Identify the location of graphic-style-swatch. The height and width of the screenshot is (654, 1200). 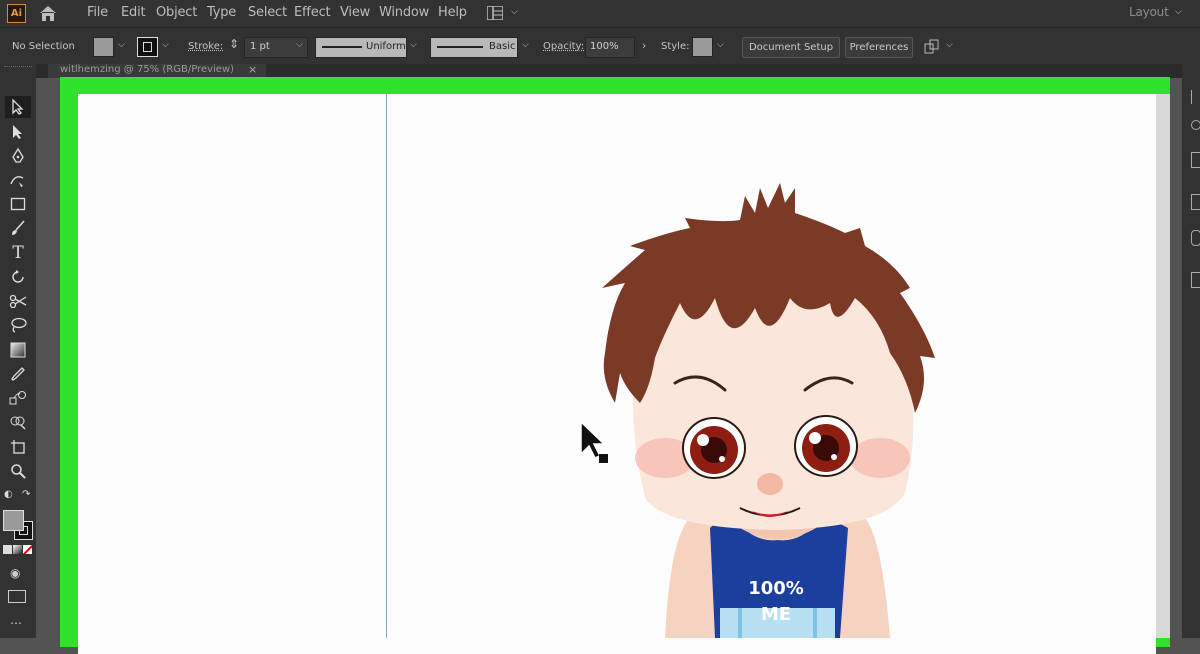
(702, 47).